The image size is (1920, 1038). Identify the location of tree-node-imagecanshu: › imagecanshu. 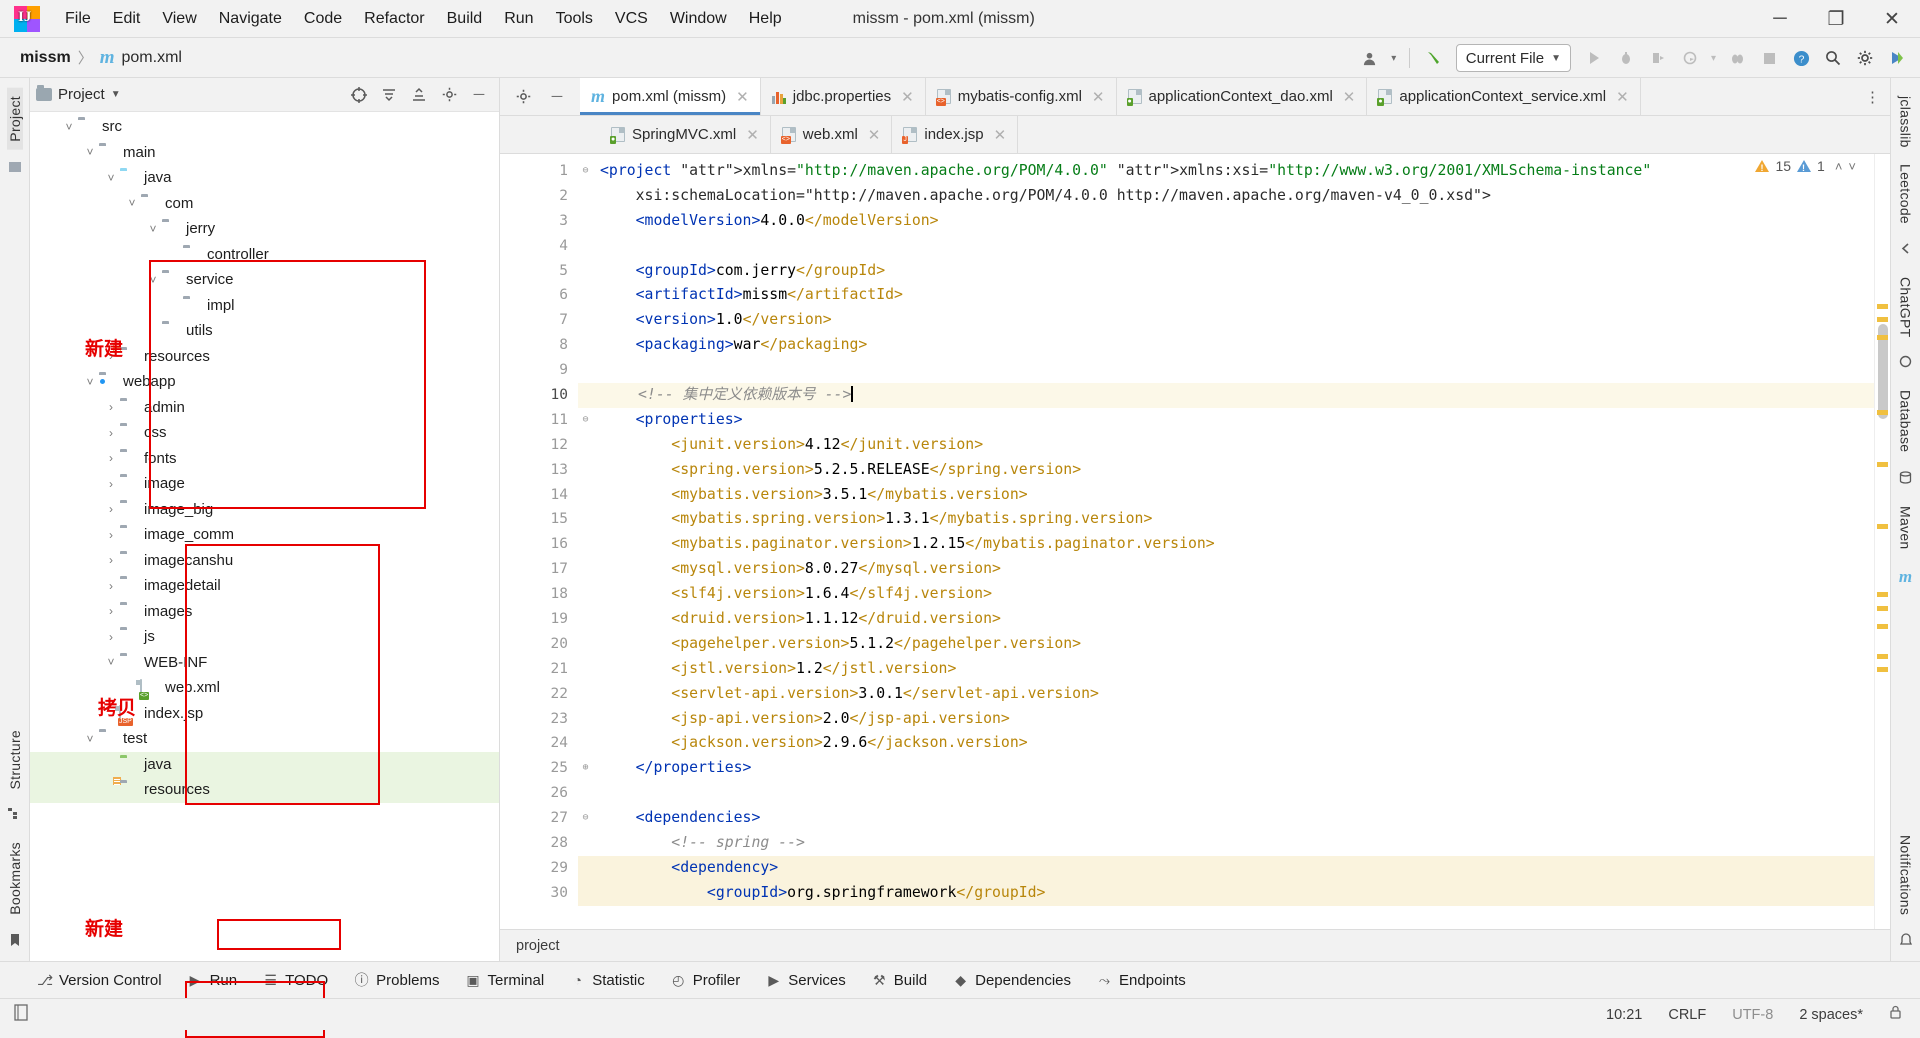
(264, 561).